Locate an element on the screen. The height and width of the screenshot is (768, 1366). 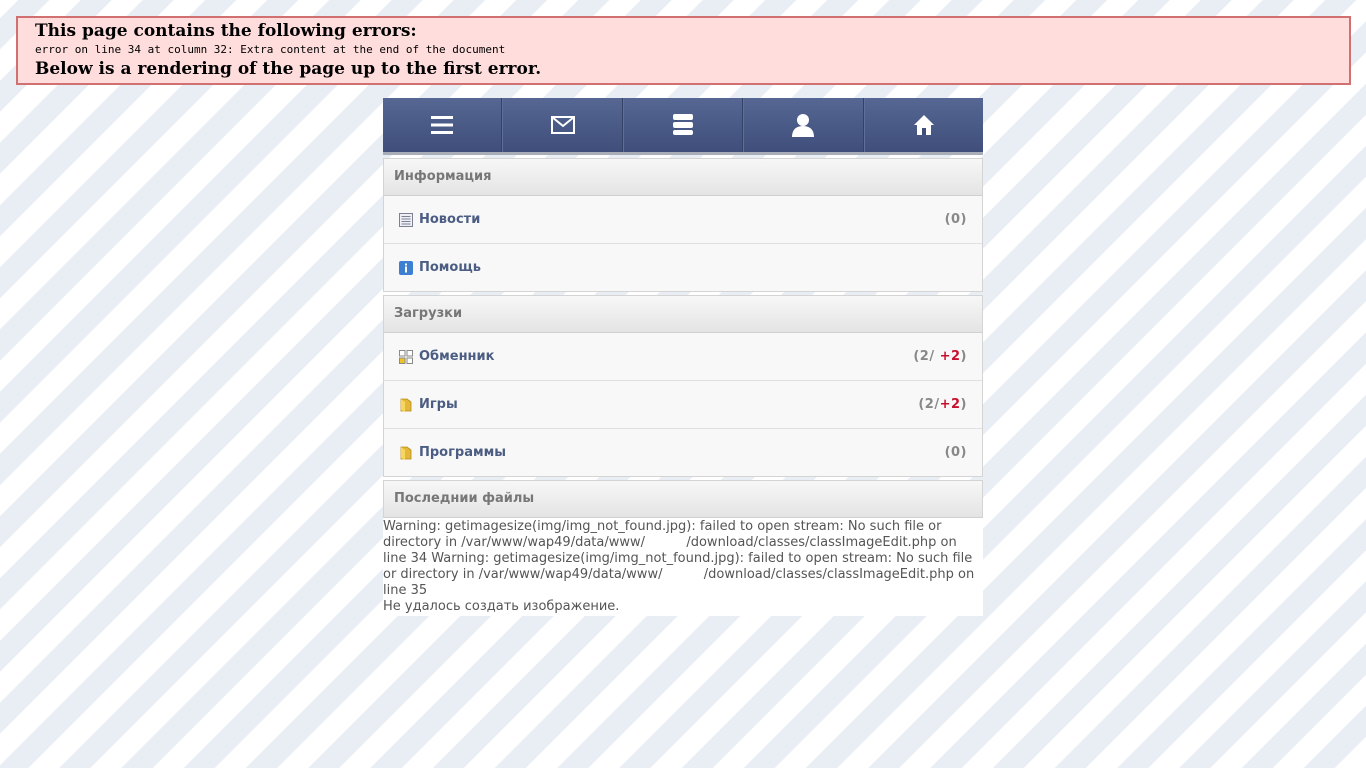
nav-profile-button is located at coordinates (803, 125).